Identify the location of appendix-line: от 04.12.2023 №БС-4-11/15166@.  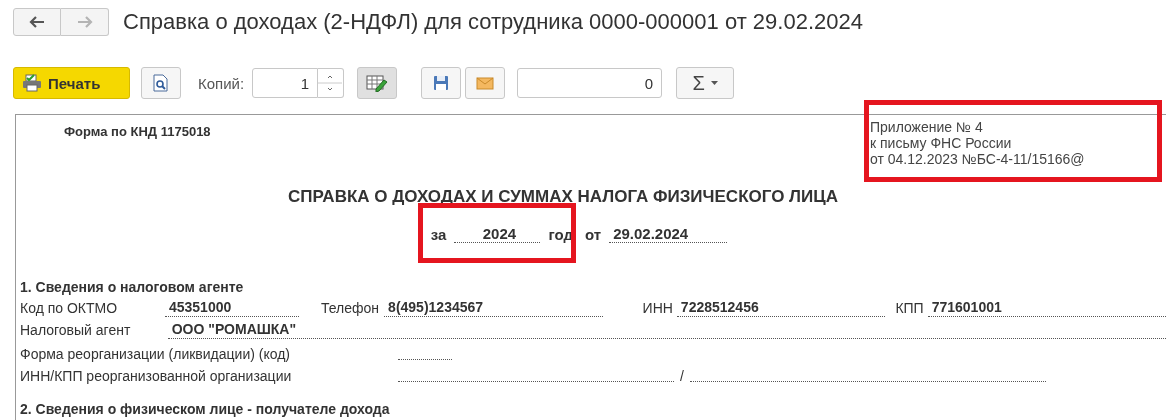
(978, 159).